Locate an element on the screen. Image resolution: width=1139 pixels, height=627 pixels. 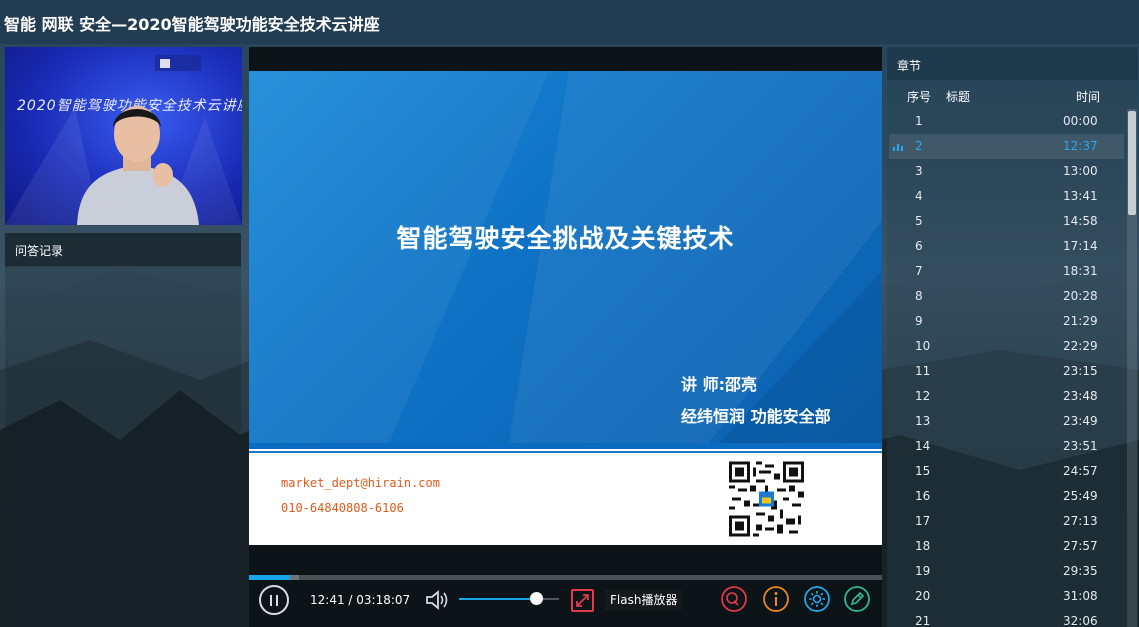
chapter-time: 14:58 is located at coordinates (1080, 221).